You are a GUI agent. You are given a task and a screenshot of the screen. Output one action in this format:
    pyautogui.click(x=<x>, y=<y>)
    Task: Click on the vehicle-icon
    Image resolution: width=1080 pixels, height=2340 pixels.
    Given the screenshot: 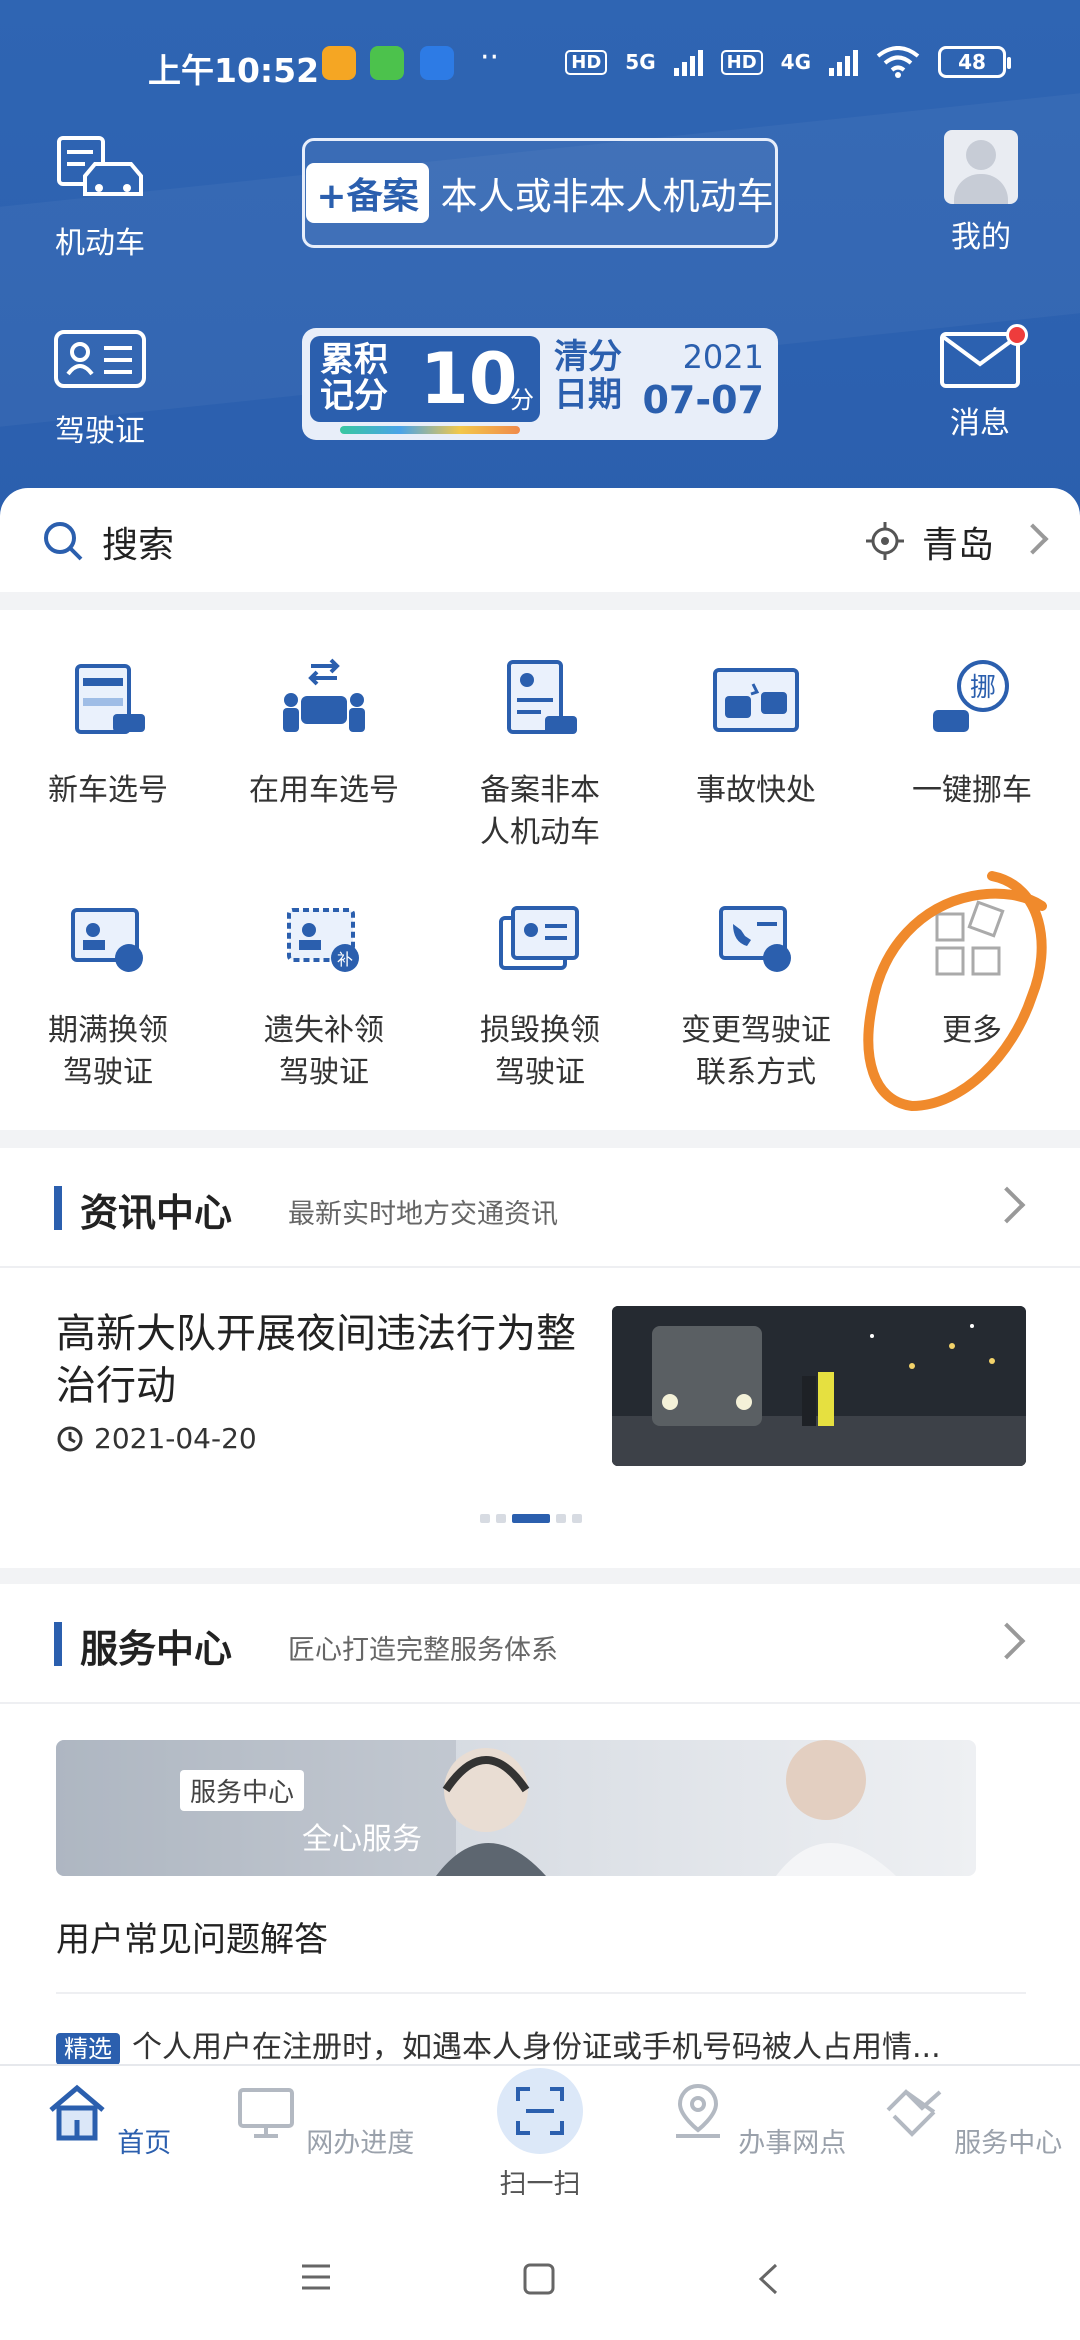 What is the action you would take?
    pyautogui.click(x=100, y=166)
    